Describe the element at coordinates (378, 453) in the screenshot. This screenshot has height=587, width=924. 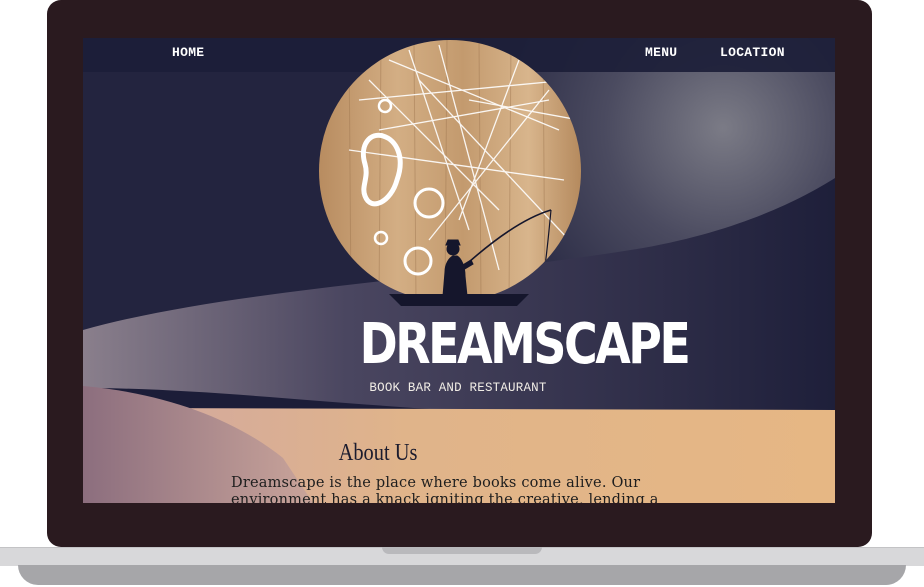
I see `about-heading: About Us` at that location.